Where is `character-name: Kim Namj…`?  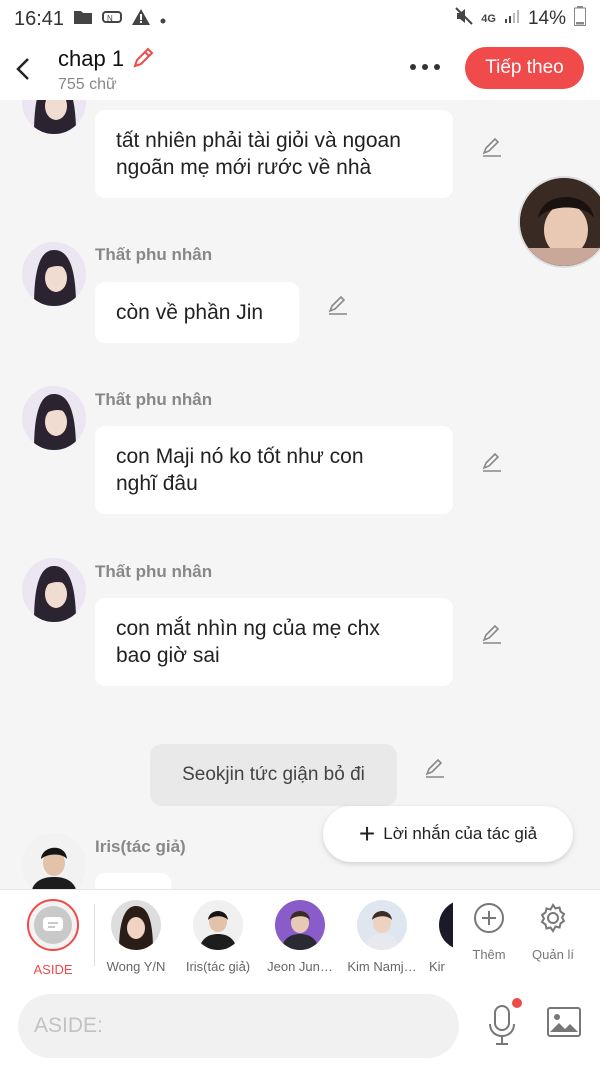 character-name: Kim Namj… is located at coordinates (382, 966).